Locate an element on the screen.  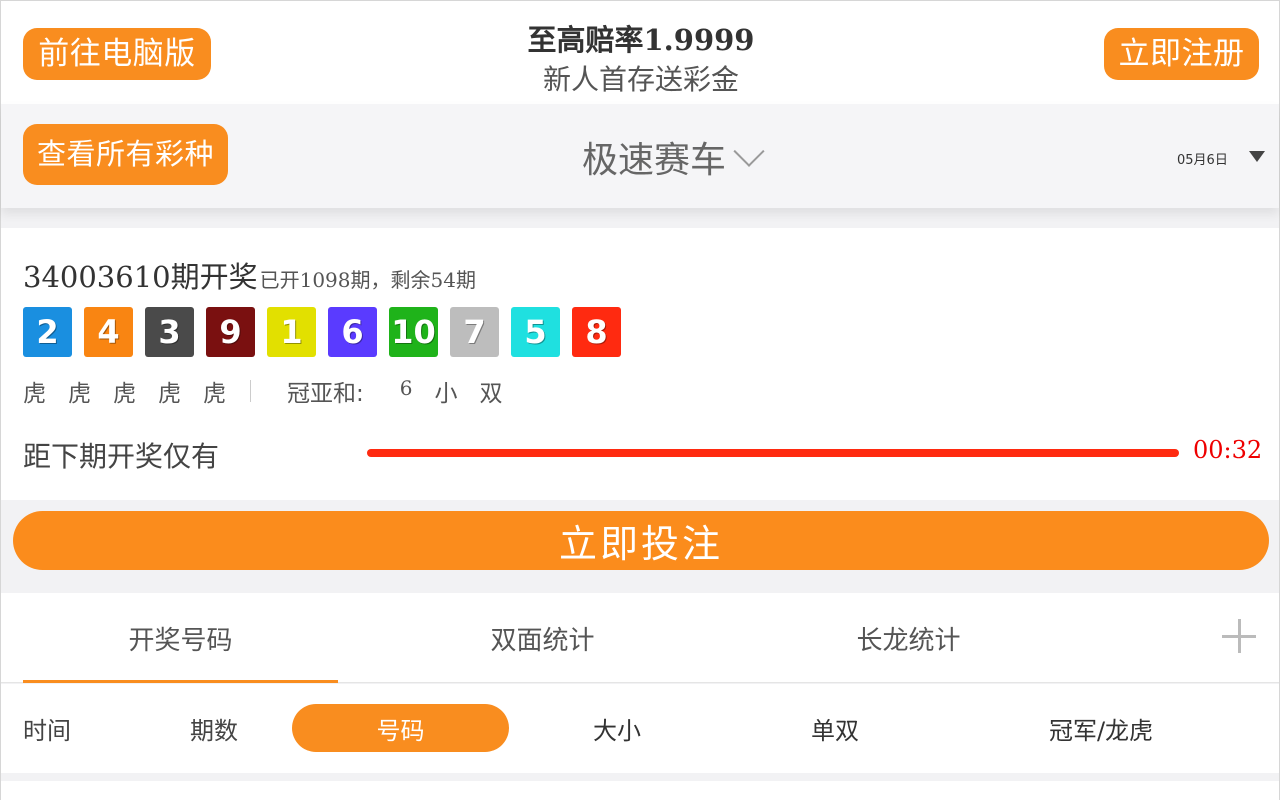
promo-subtitle: 新人首存送彩金 is located at coordinates (640, 79).